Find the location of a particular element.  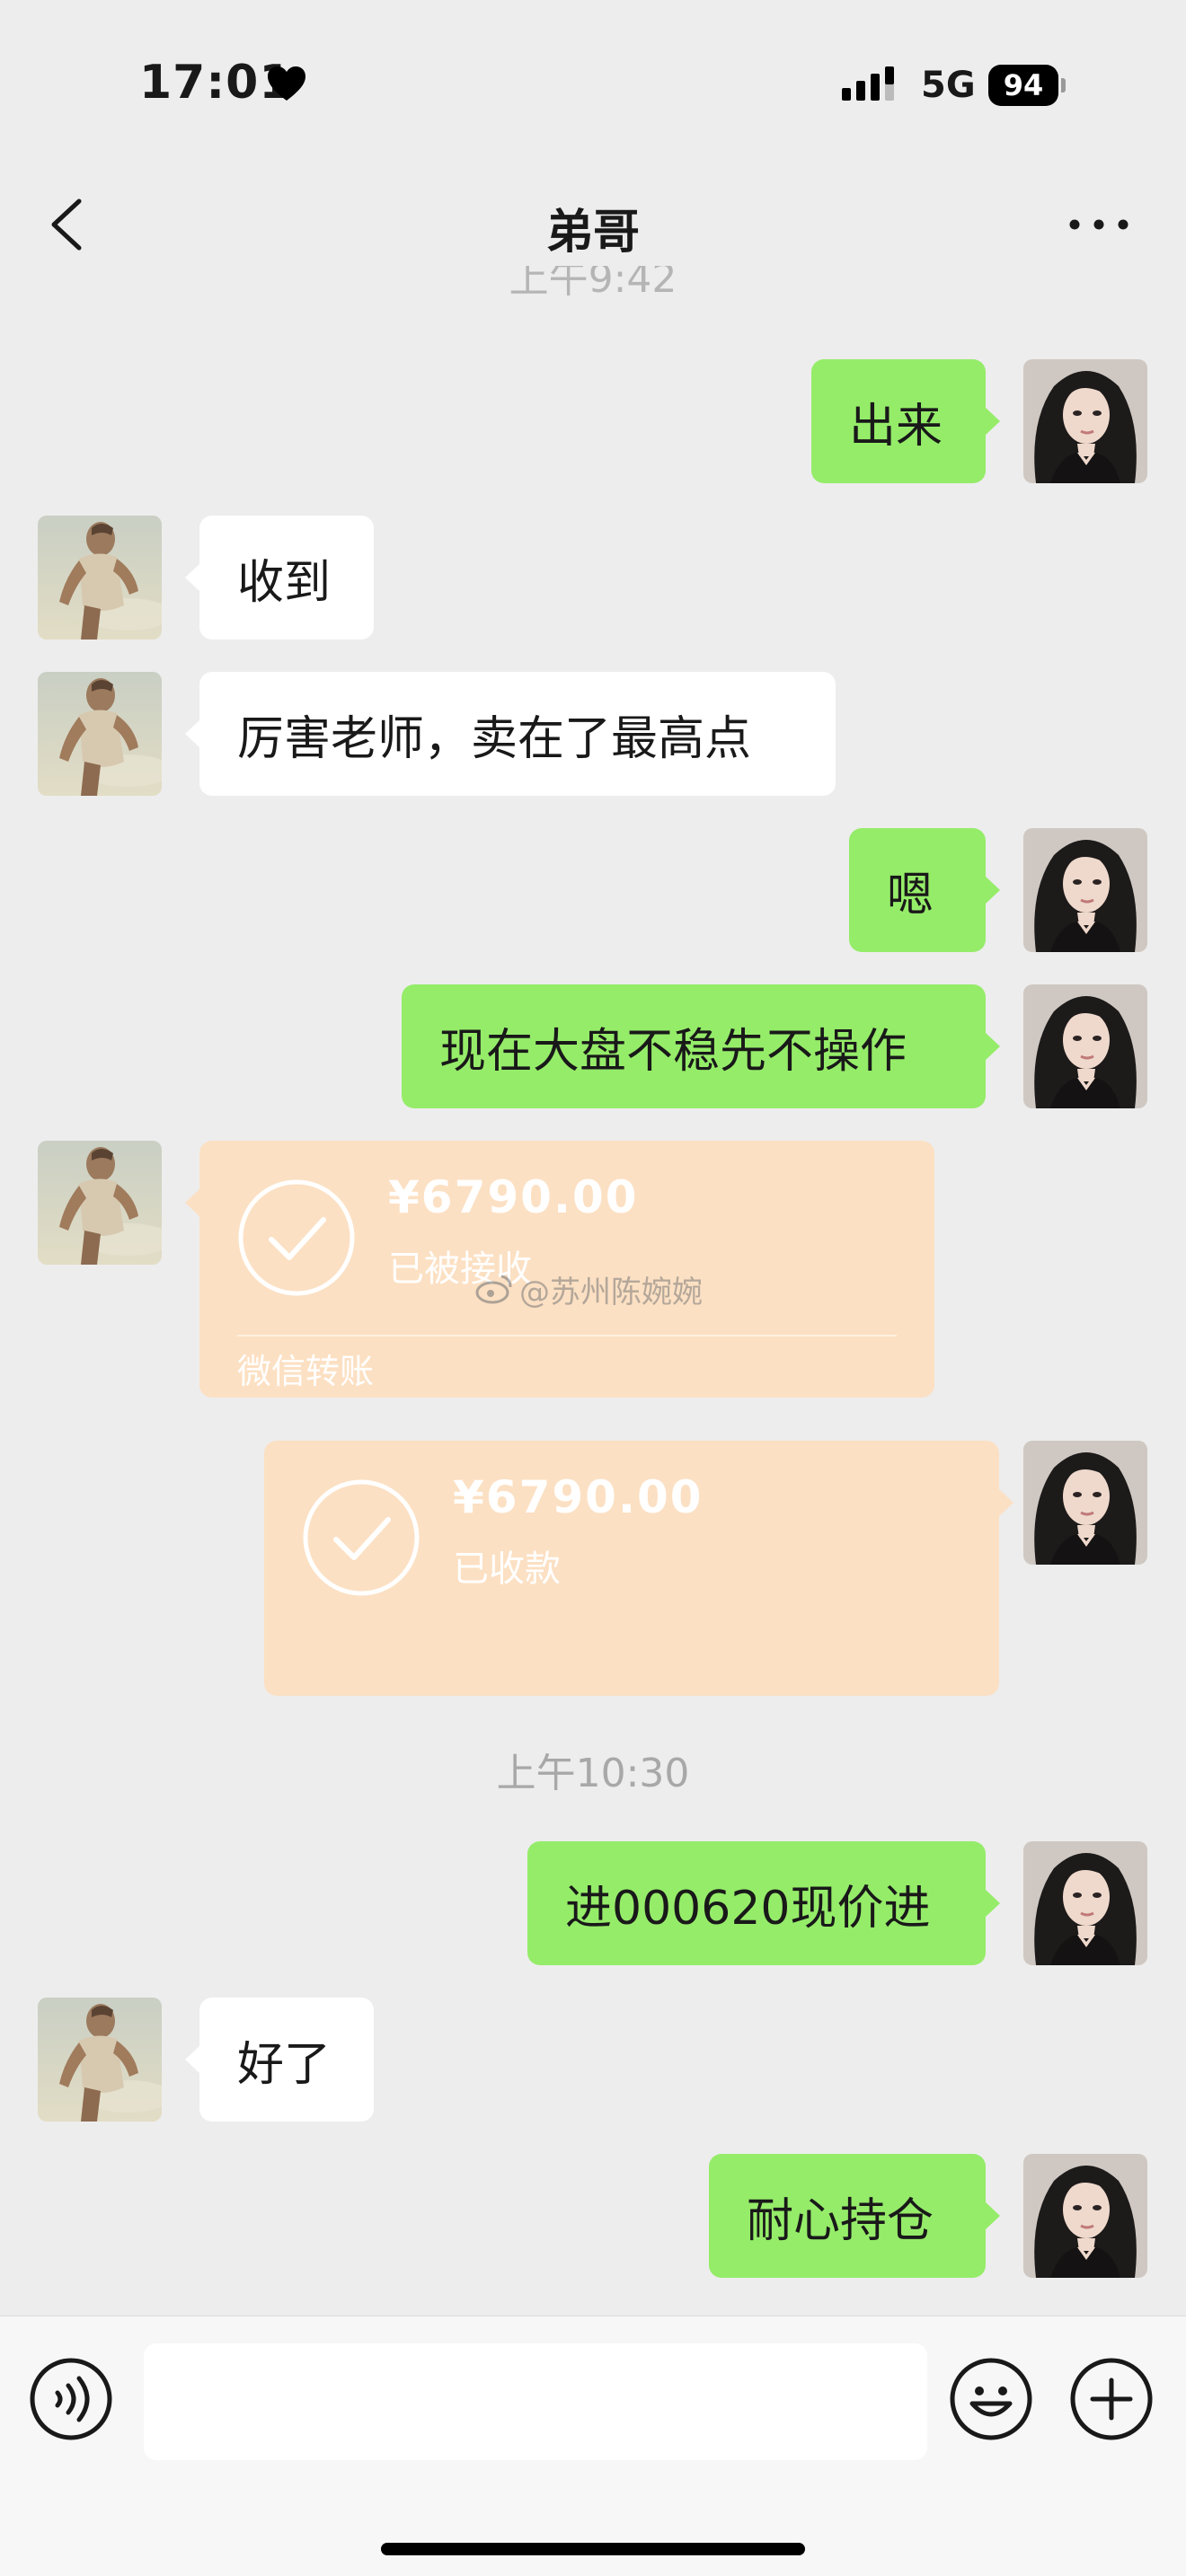

more-dots-icon is located at coordinates (1098, 225).